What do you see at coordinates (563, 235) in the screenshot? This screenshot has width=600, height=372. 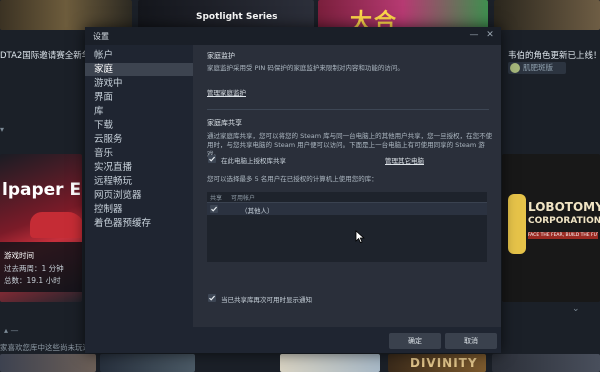 I see `lobotomy-tagline: FACE THE FEAR, BUILD THE FUTURE` at bounding box center [563, 235].